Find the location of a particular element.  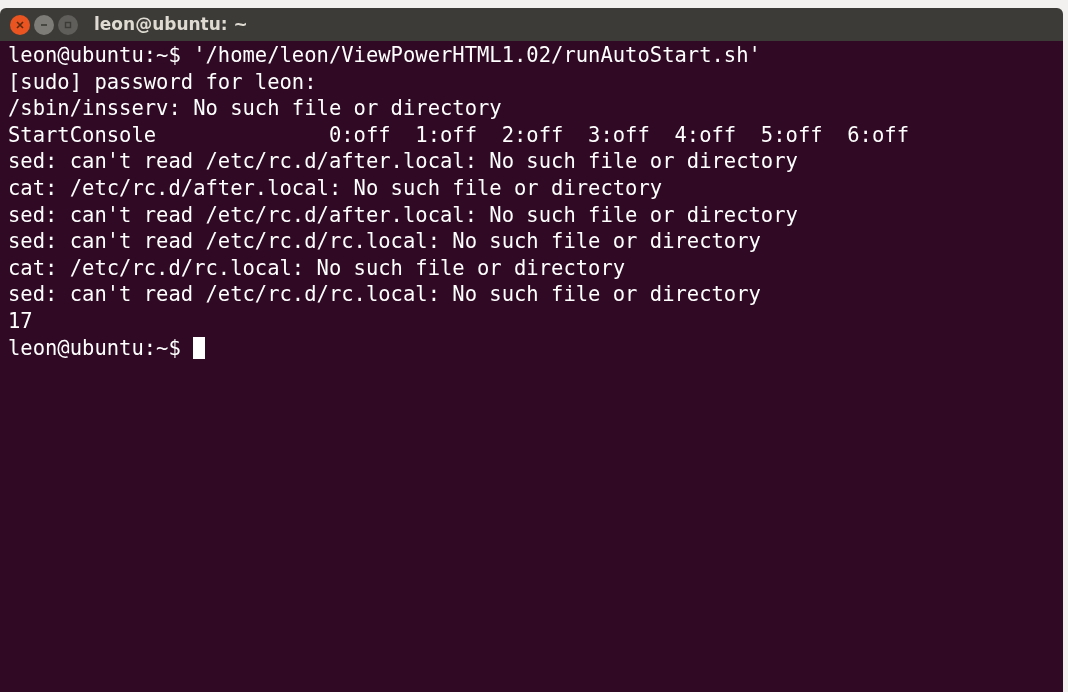

terminal-line: leon@ubuntu:~$ '/home/leon/ViewPowerHTML1.02/runAutoStart.sh' is located at coordinates (384, 55).